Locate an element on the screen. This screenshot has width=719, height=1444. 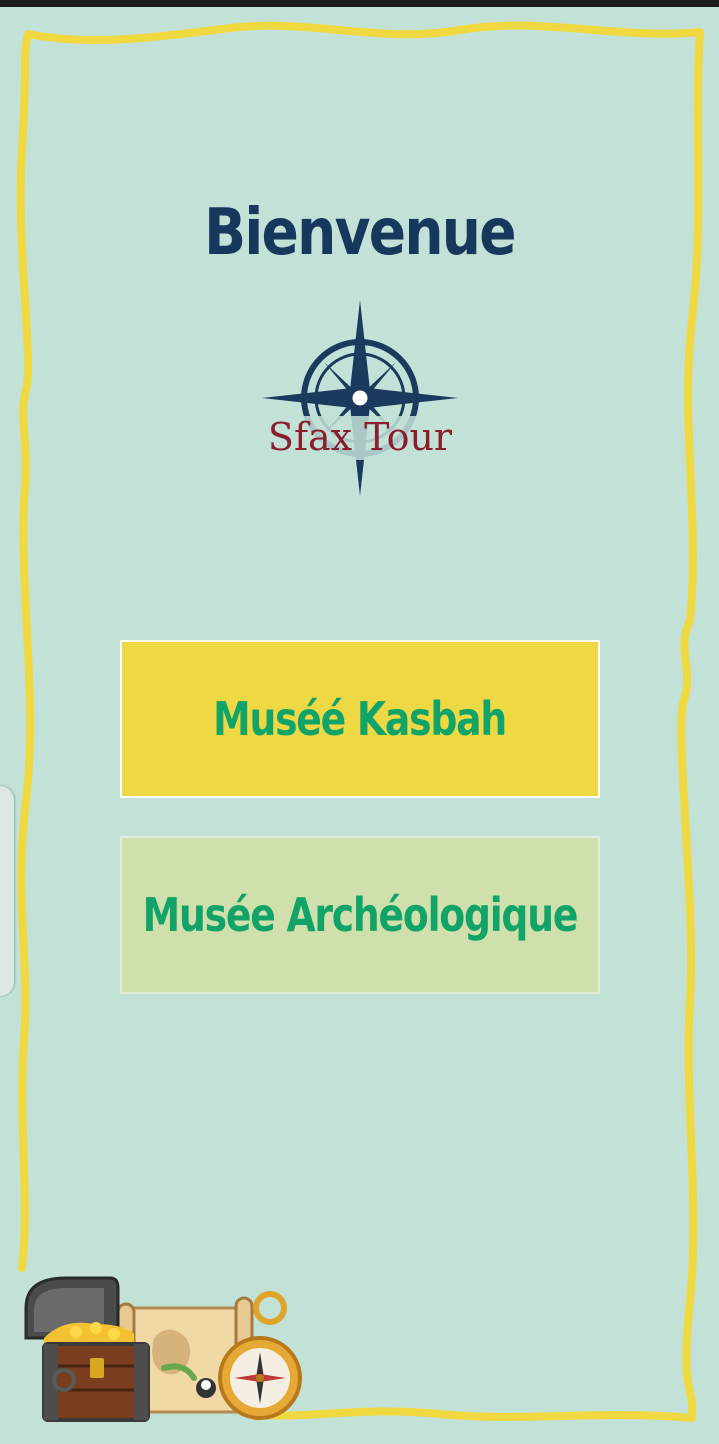
musee-archeologique-button: Musée Archéologique is located at coordinates (360, 915).